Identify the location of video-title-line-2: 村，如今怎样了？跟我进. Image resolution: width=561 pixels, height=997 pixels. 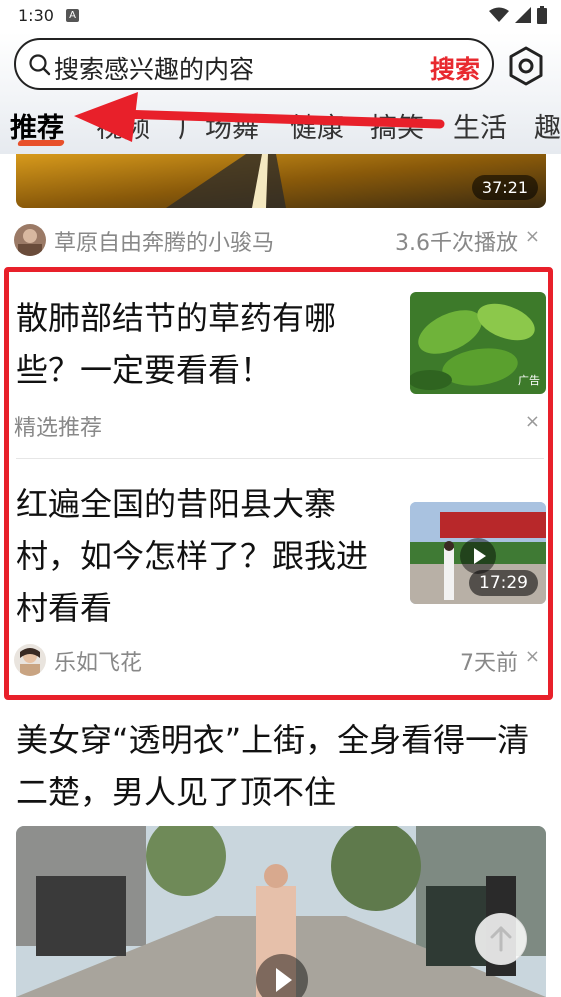
(192, 556).